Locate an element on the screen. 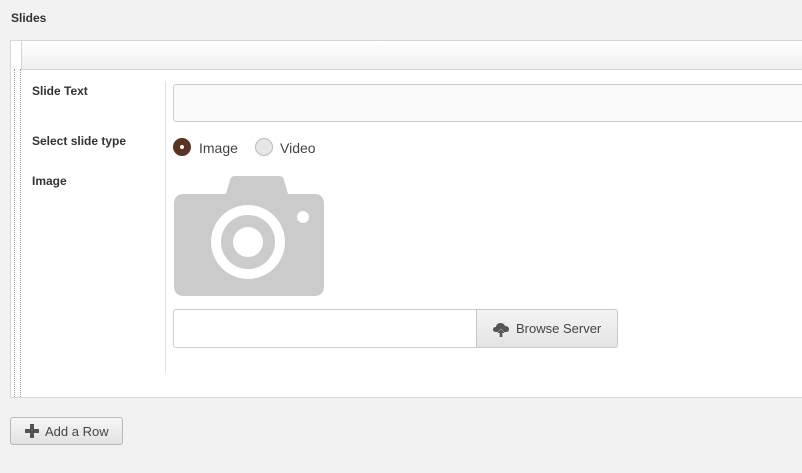  radio-video-label: Video is located at coordinates (298, 148).